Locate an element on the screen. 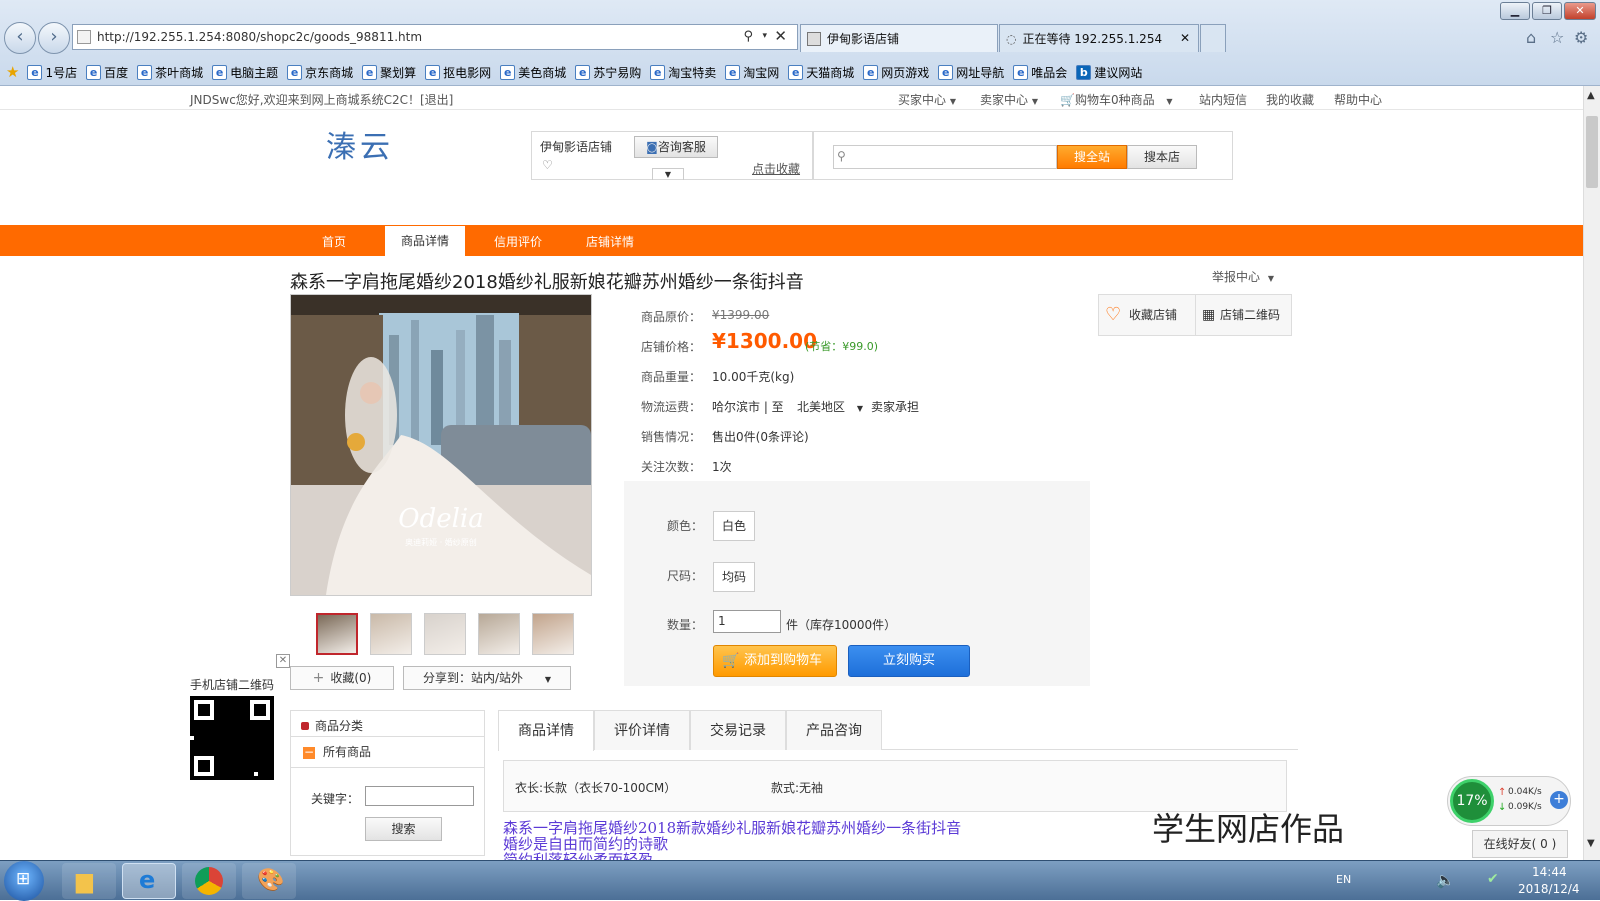  file-explorer-button: ▆ is located at coordinates (89, 881).